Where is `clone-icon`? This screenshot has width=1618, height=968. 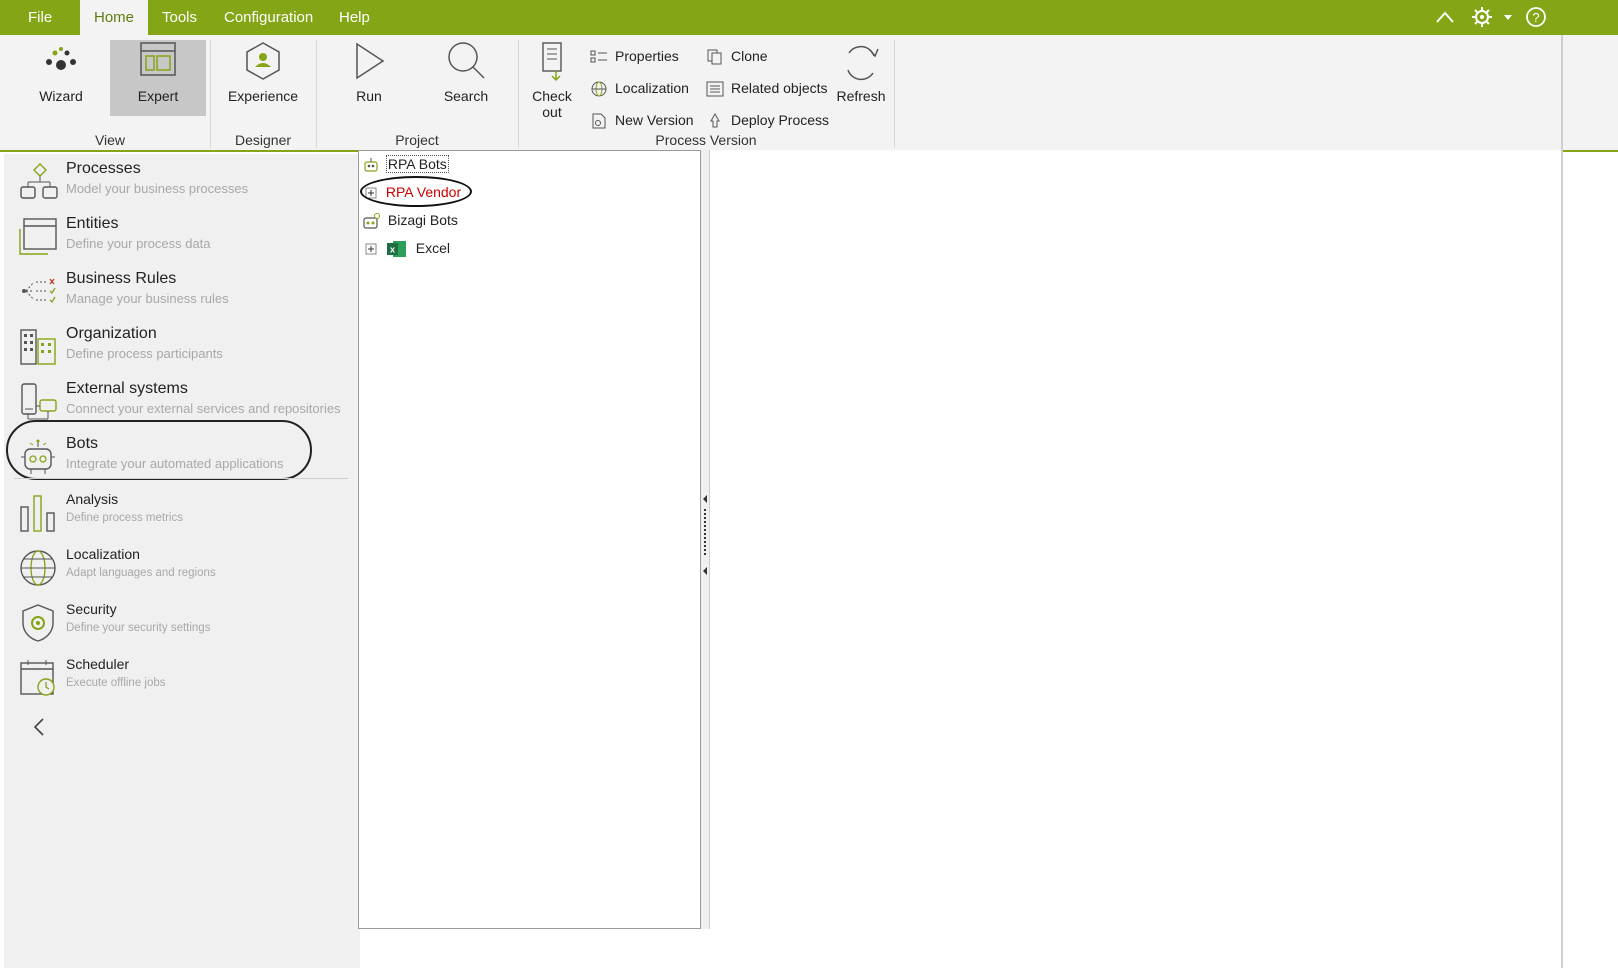 clone-icon is located at coordinates (714, 57).